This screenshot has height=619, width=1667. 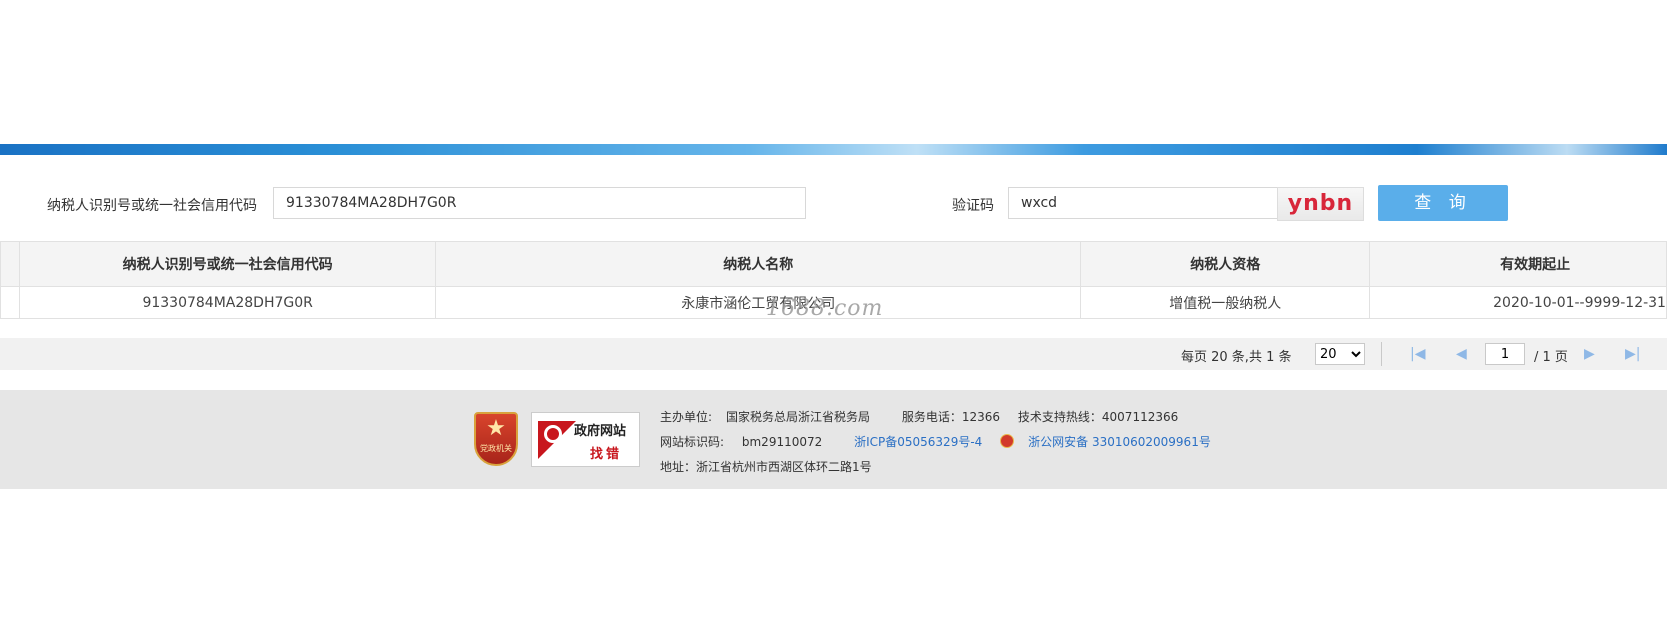 What do you see at coordinates (833, 149) in the screenshot?
I see `header-banner` at bounding box center [833, 149].